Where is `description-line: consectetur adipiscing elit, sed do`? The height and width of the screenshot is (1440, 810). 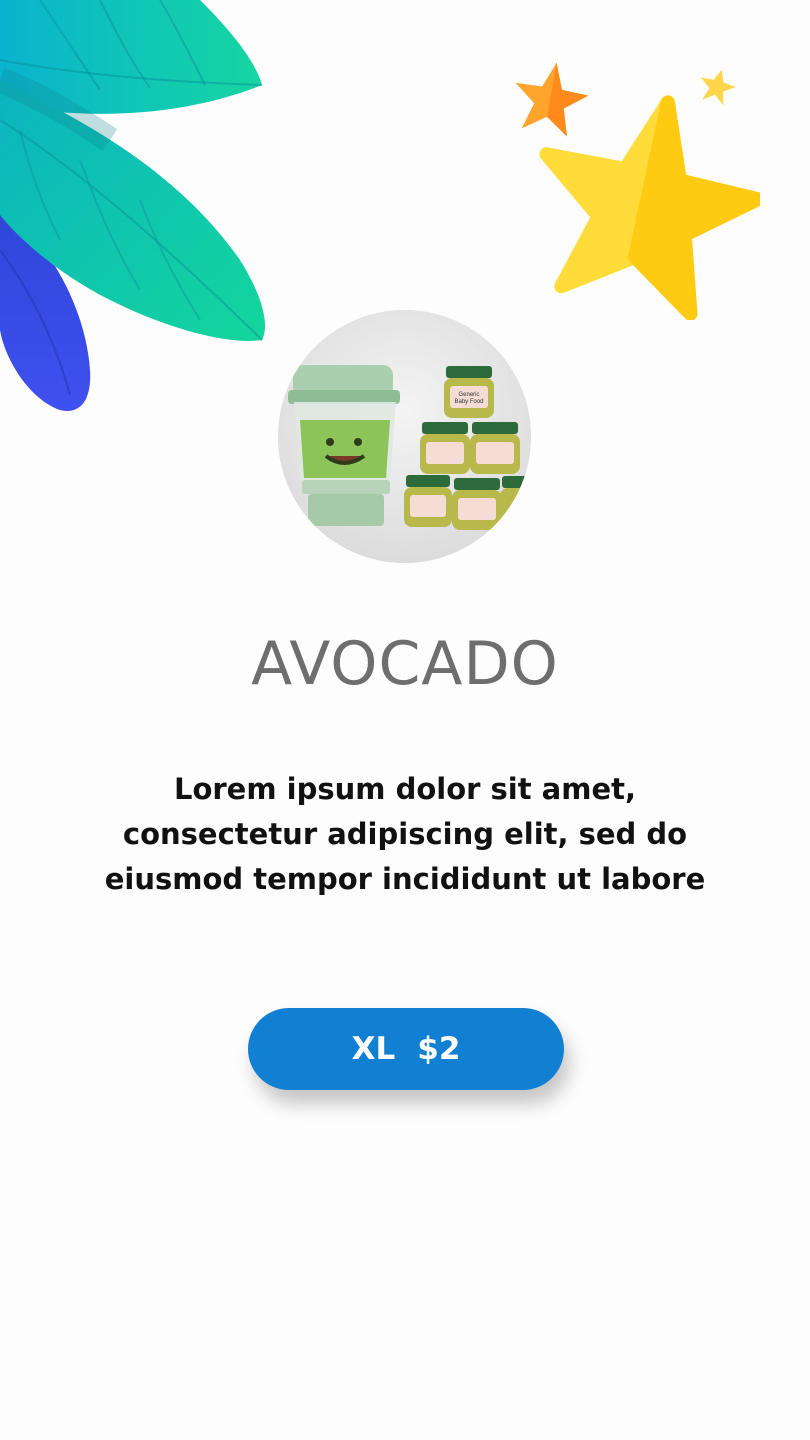
description-line: consectetur adipiscing elit, sed do is located at coordinates (405, 834).